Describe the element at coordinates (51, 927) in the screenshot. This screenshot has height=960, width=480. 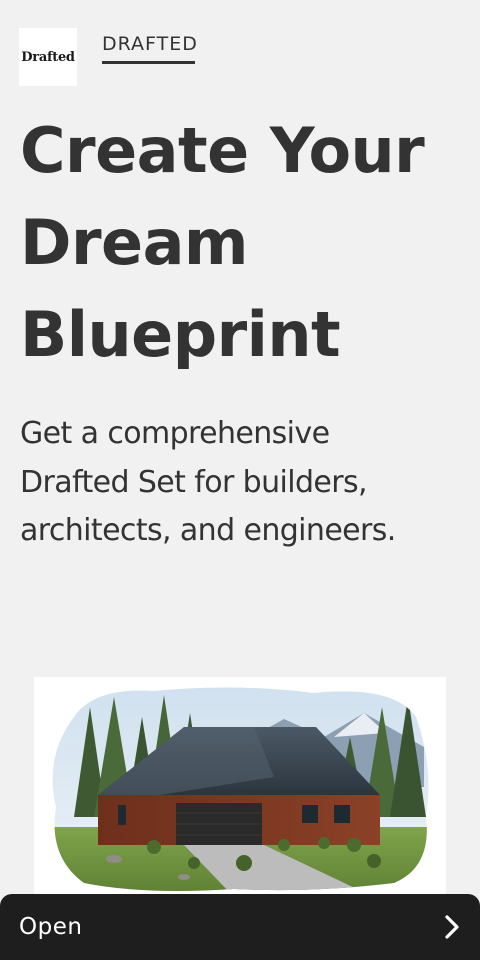
I see `open-label: Open` at that location.